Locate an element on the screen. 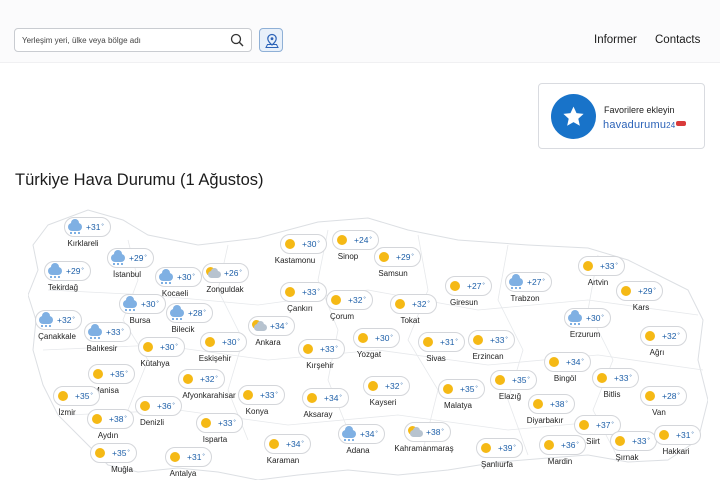  favorite-button is located at coordinates (573, 116).